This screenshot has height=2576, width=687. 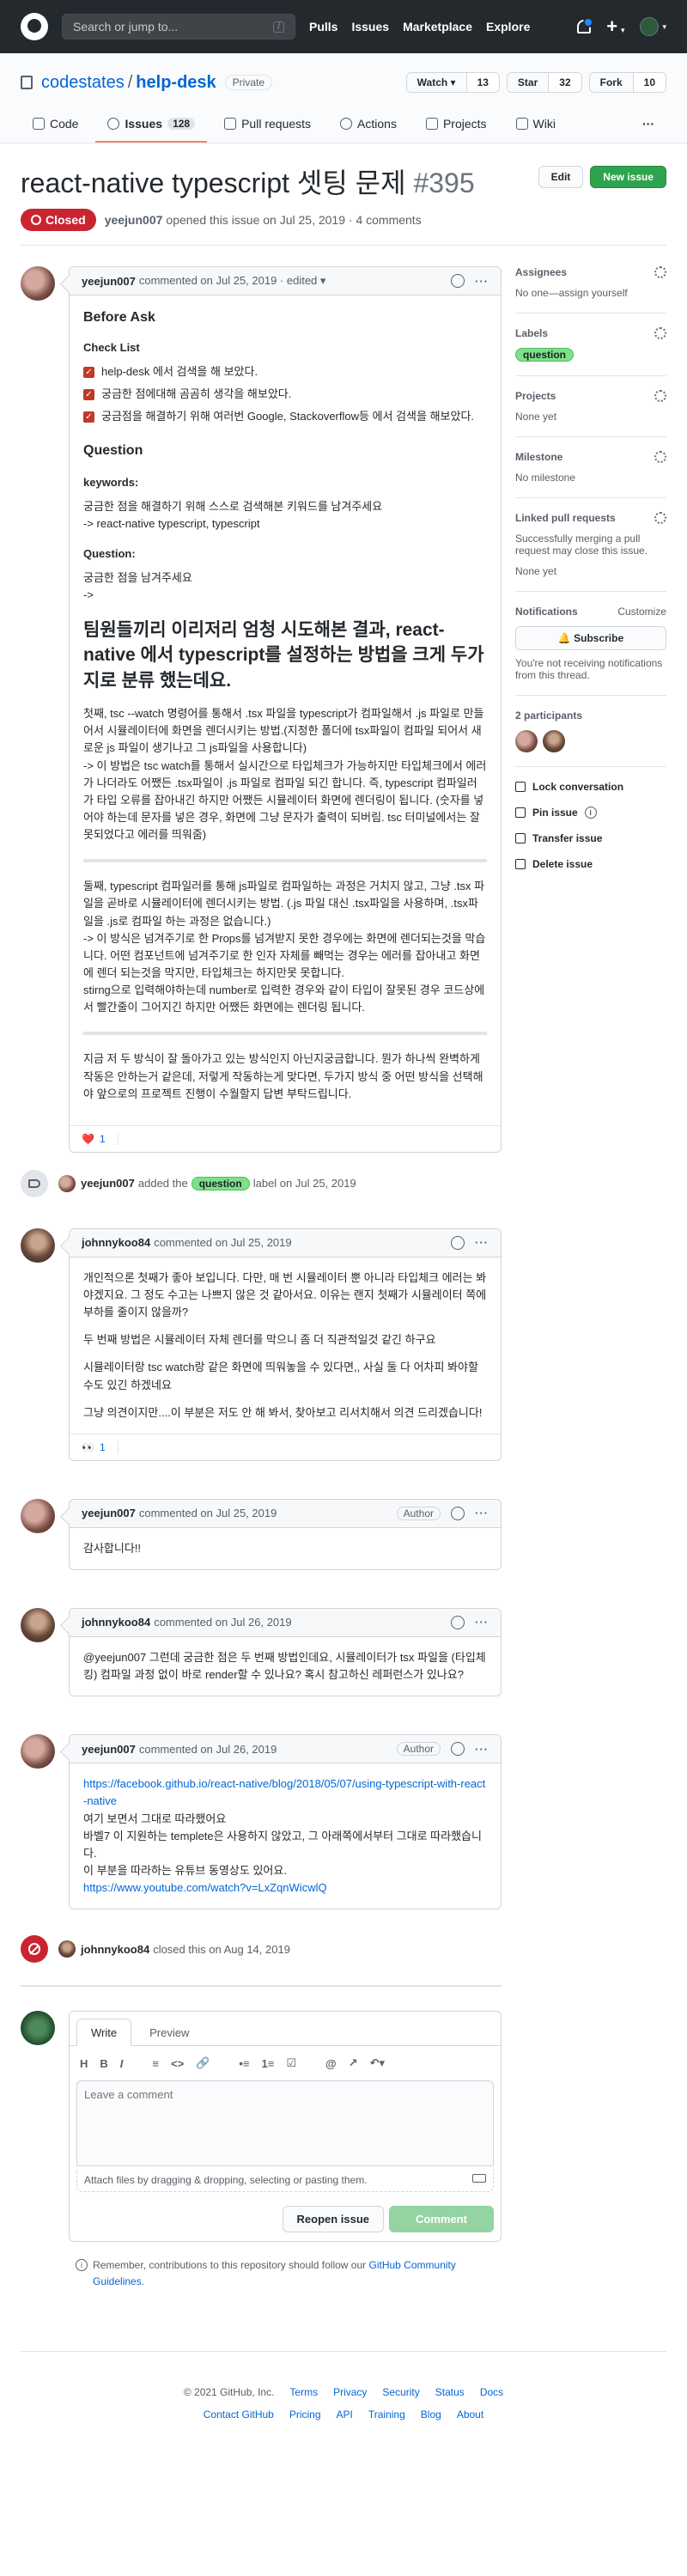 I want to click on link-icon: 🔗, so click(x=203, y=2063).